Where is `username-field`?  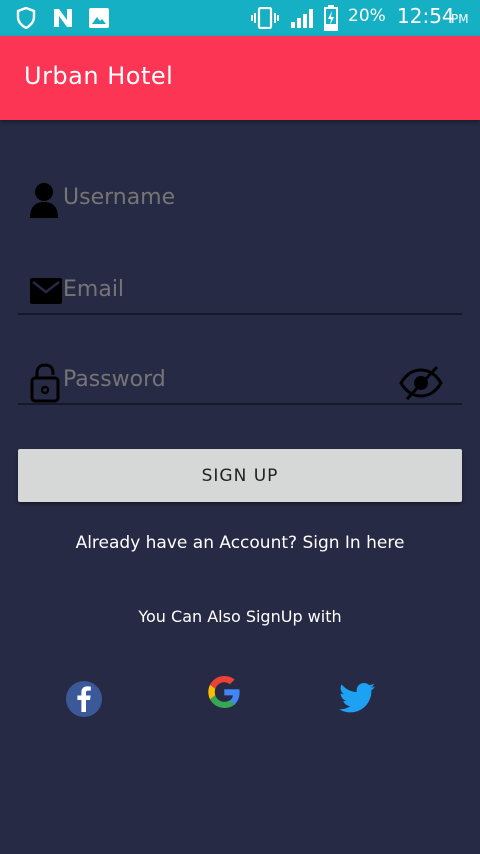 username-field is located at coordinates (240, 202).